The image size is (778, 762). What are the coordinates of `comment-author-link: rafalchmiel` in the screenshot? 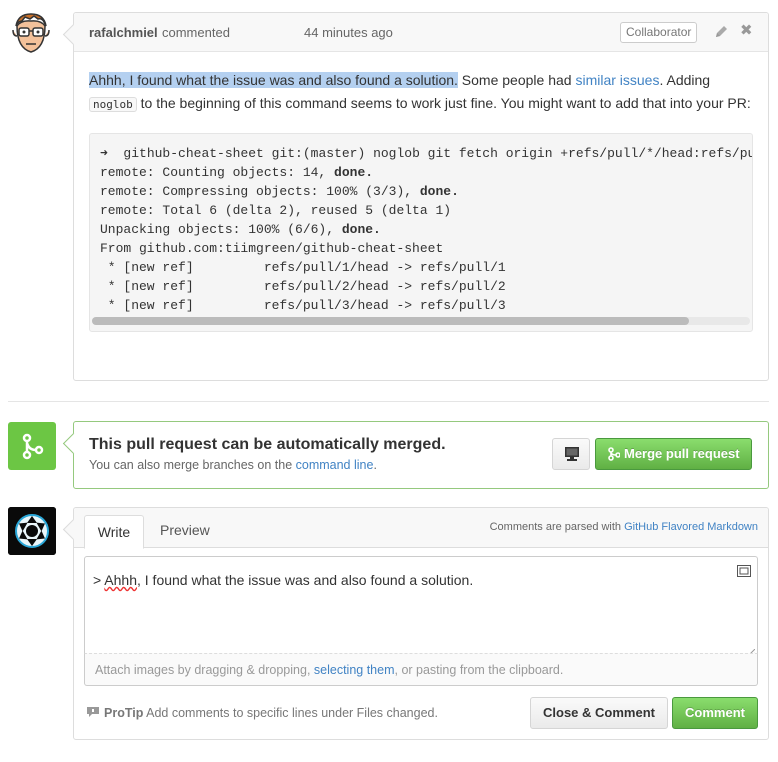 It's located at (123, 32).